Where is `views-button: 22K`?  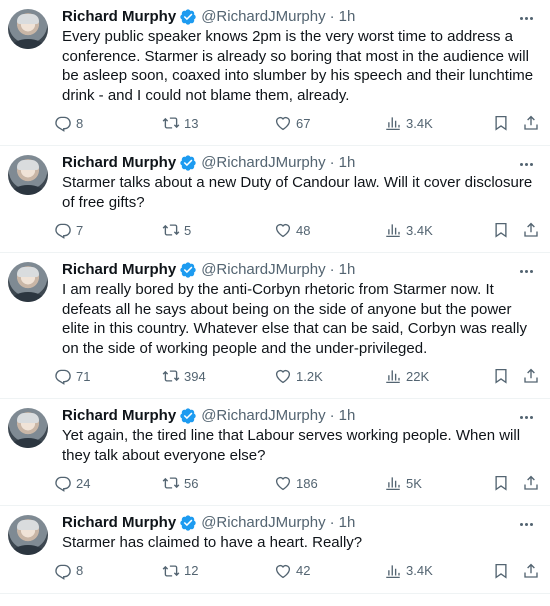
views-button: 22K is located at coordinates (406, 376).